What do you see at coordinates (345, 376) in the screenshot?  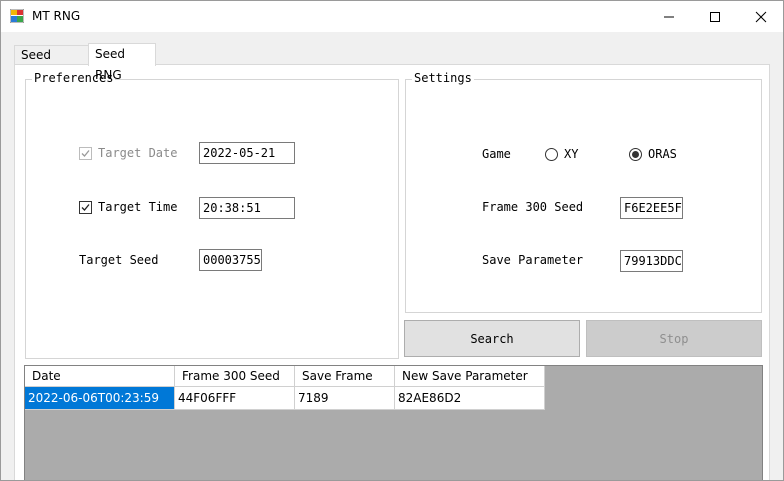 I see `column-header-save-frame: Save Frame` at bounding box center [345, 376].